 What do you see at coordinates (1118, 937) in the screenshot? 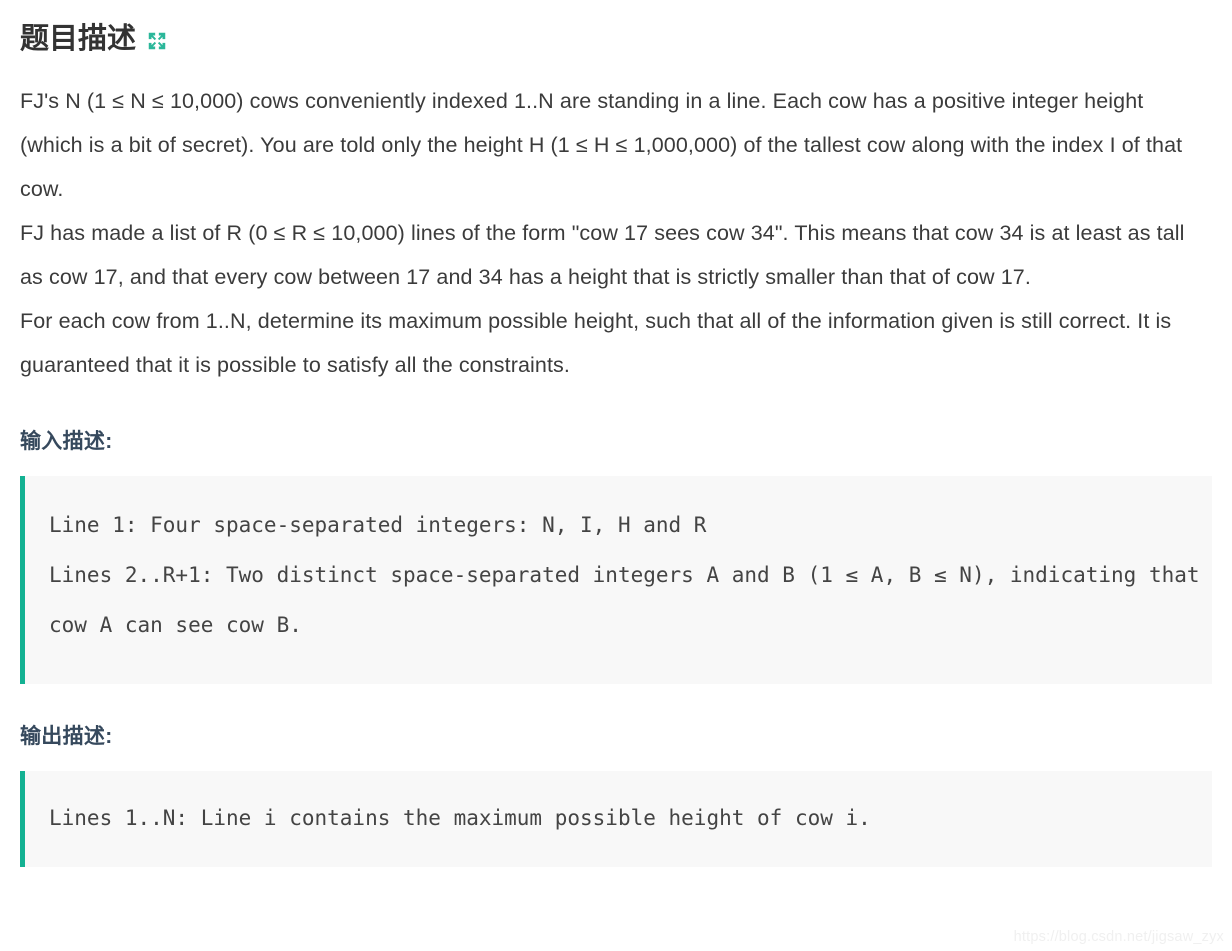
I see `watermark: https://blog.csdn.net/jigsaw_zyx` at bounding box center [1118, 937].